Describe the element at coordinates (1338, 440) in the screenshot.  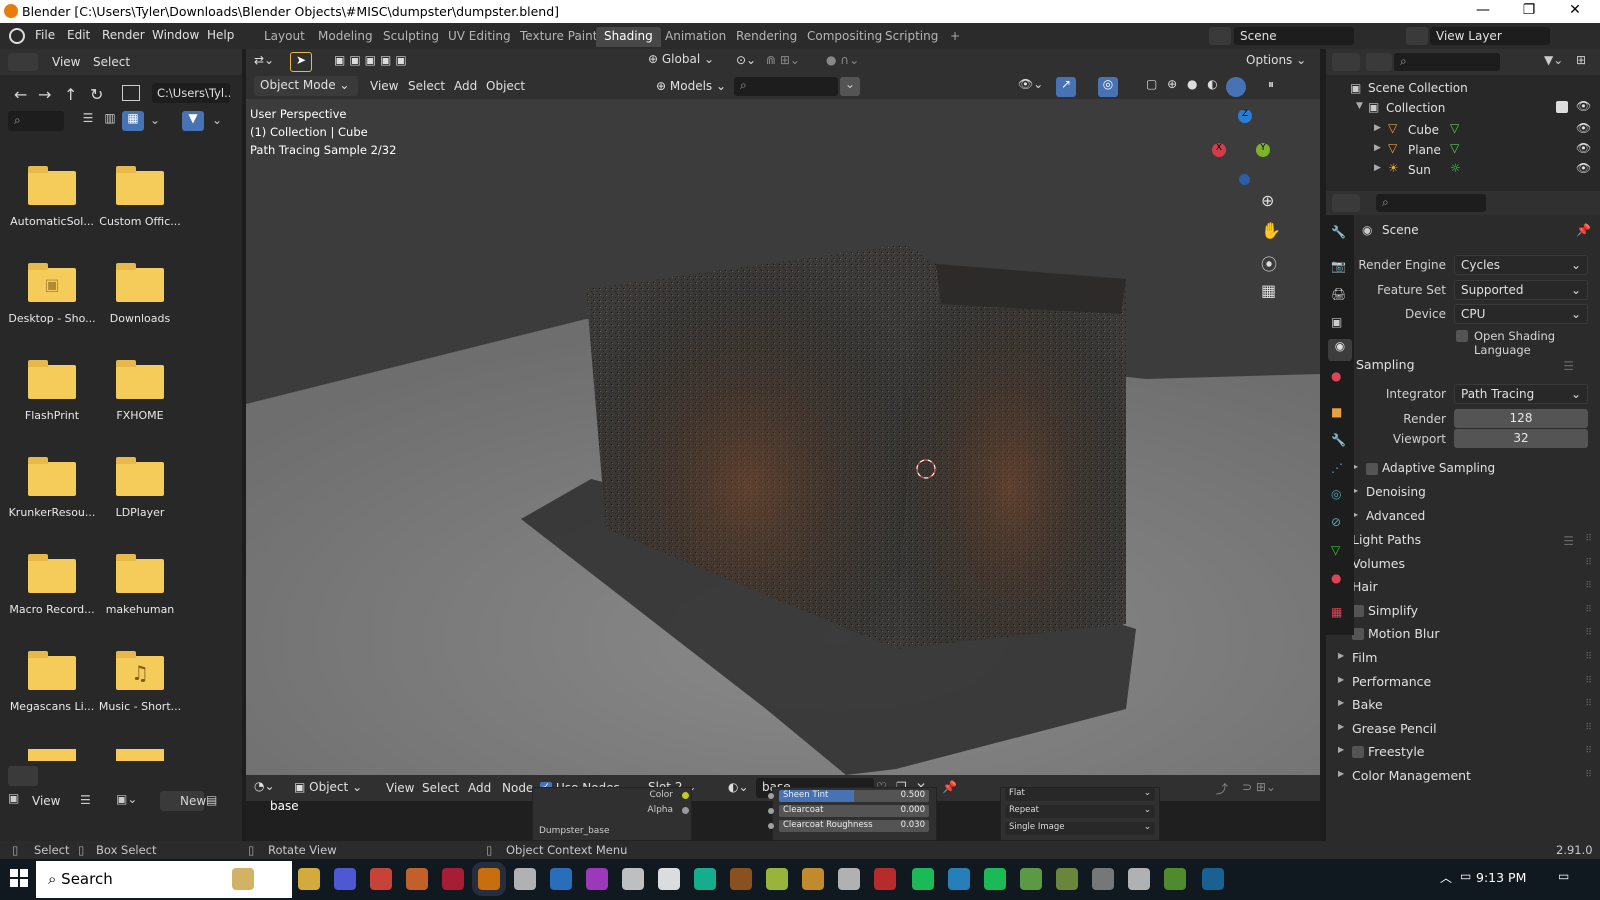
I see `modifier-tab-icon: 🔧` at that location.